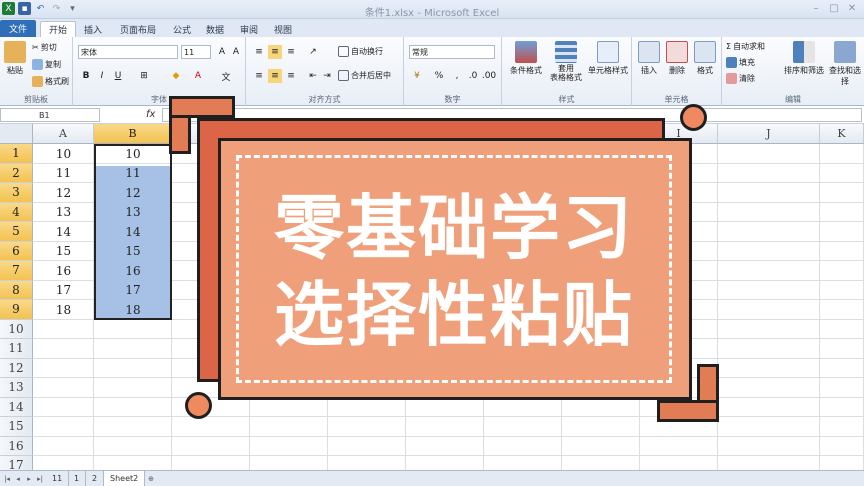 Image resolution: width=864 pixels, height=486 pixels. I want to click on comma-button: ,, so click(457, 76).